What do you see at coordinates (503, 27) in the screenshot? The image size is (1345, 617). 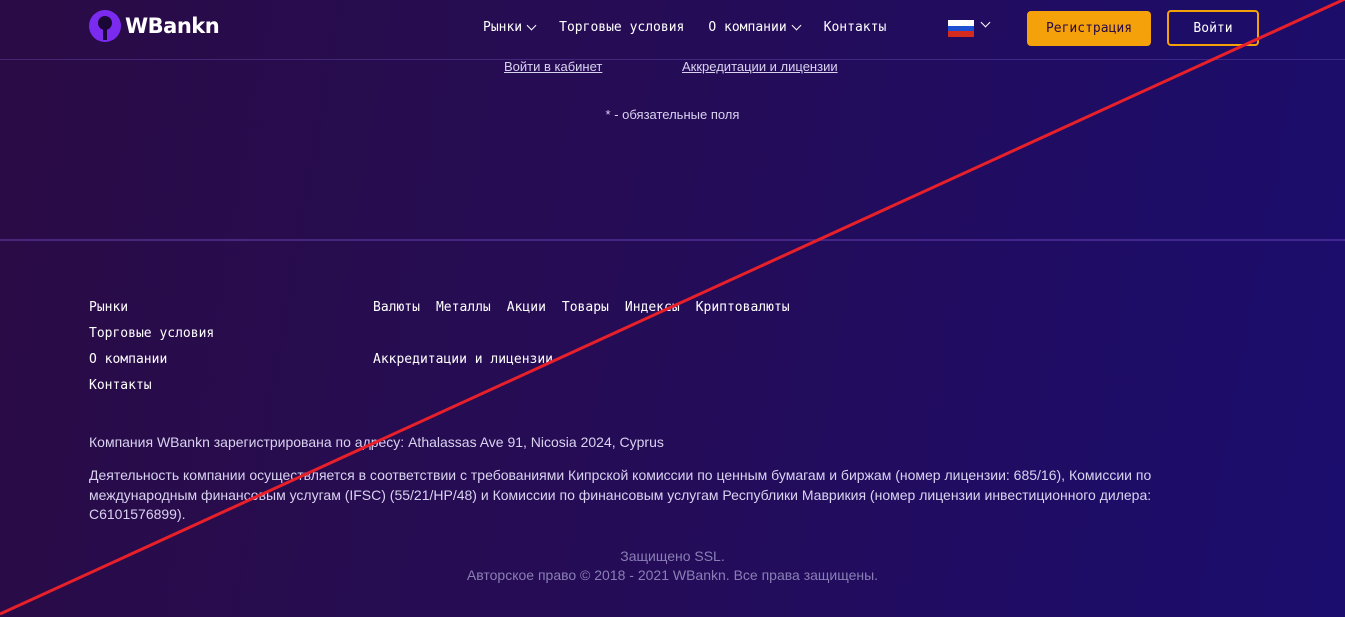 I see `nav-item-label: Рынки` at bounding box center [503, 27].